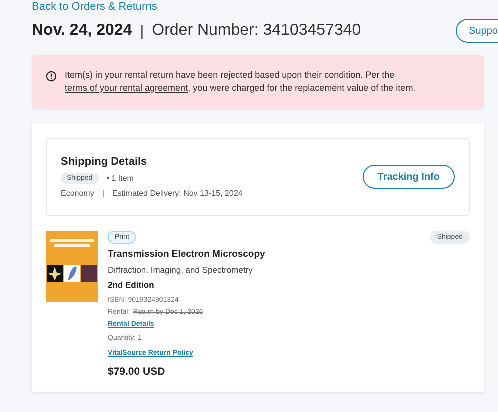 This screenshot has height=412, width=498. What do you see at coordinates (82, 31) in the screenshot?
I see `order-date: Nov. 24, 2024` at bounding box center [82, 31].